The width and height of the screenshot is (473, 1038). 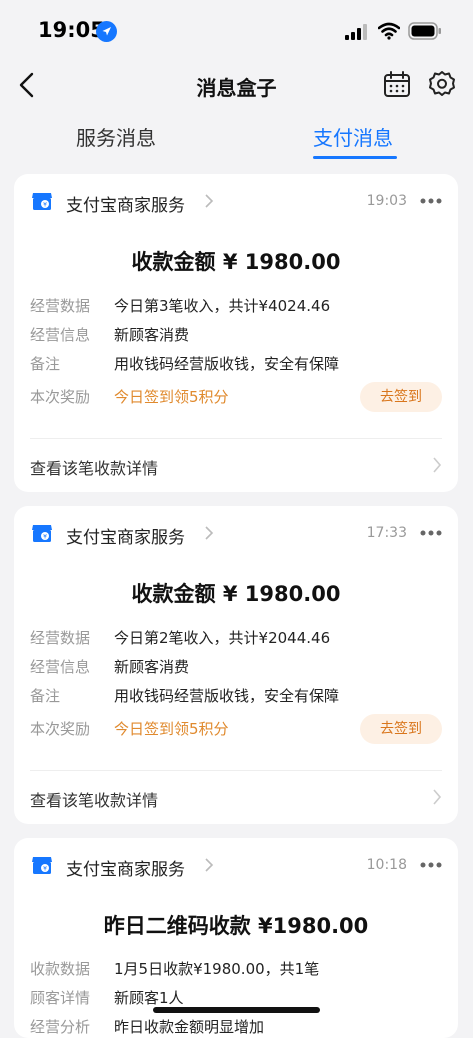 I want to click on row-label: 顾客详情, so click(x=60, y=998).